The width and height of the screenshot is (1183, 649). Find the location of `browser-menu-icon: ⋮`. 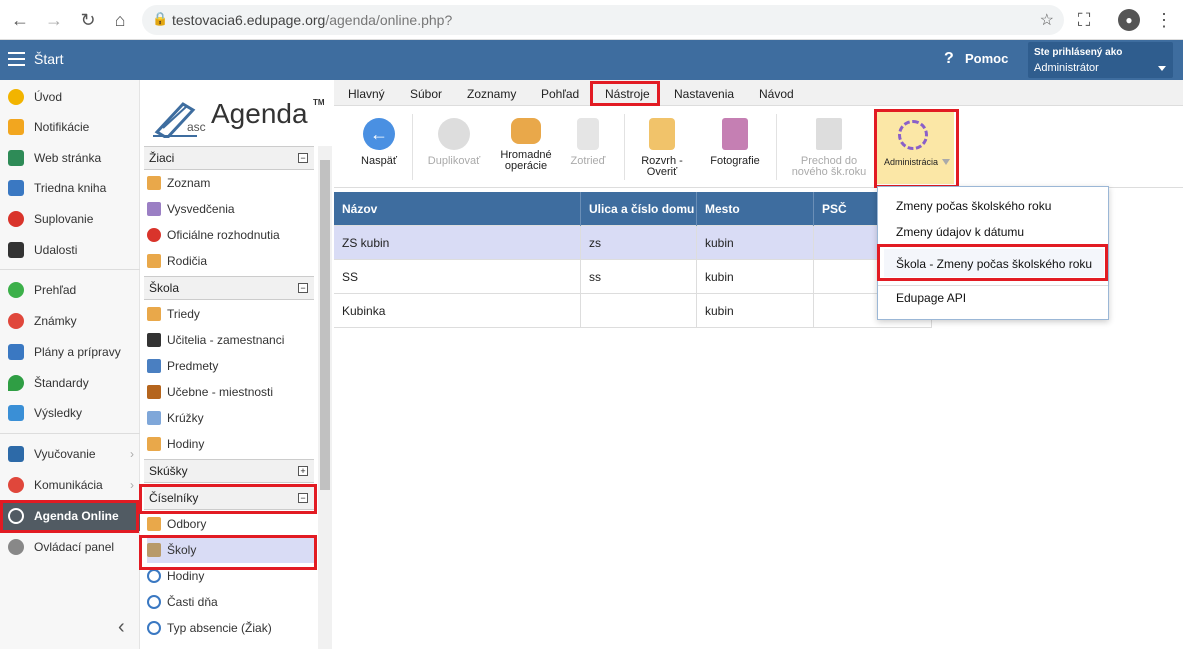

browser-menu-icon: ⋮ is located at coordinates (1164, 20).